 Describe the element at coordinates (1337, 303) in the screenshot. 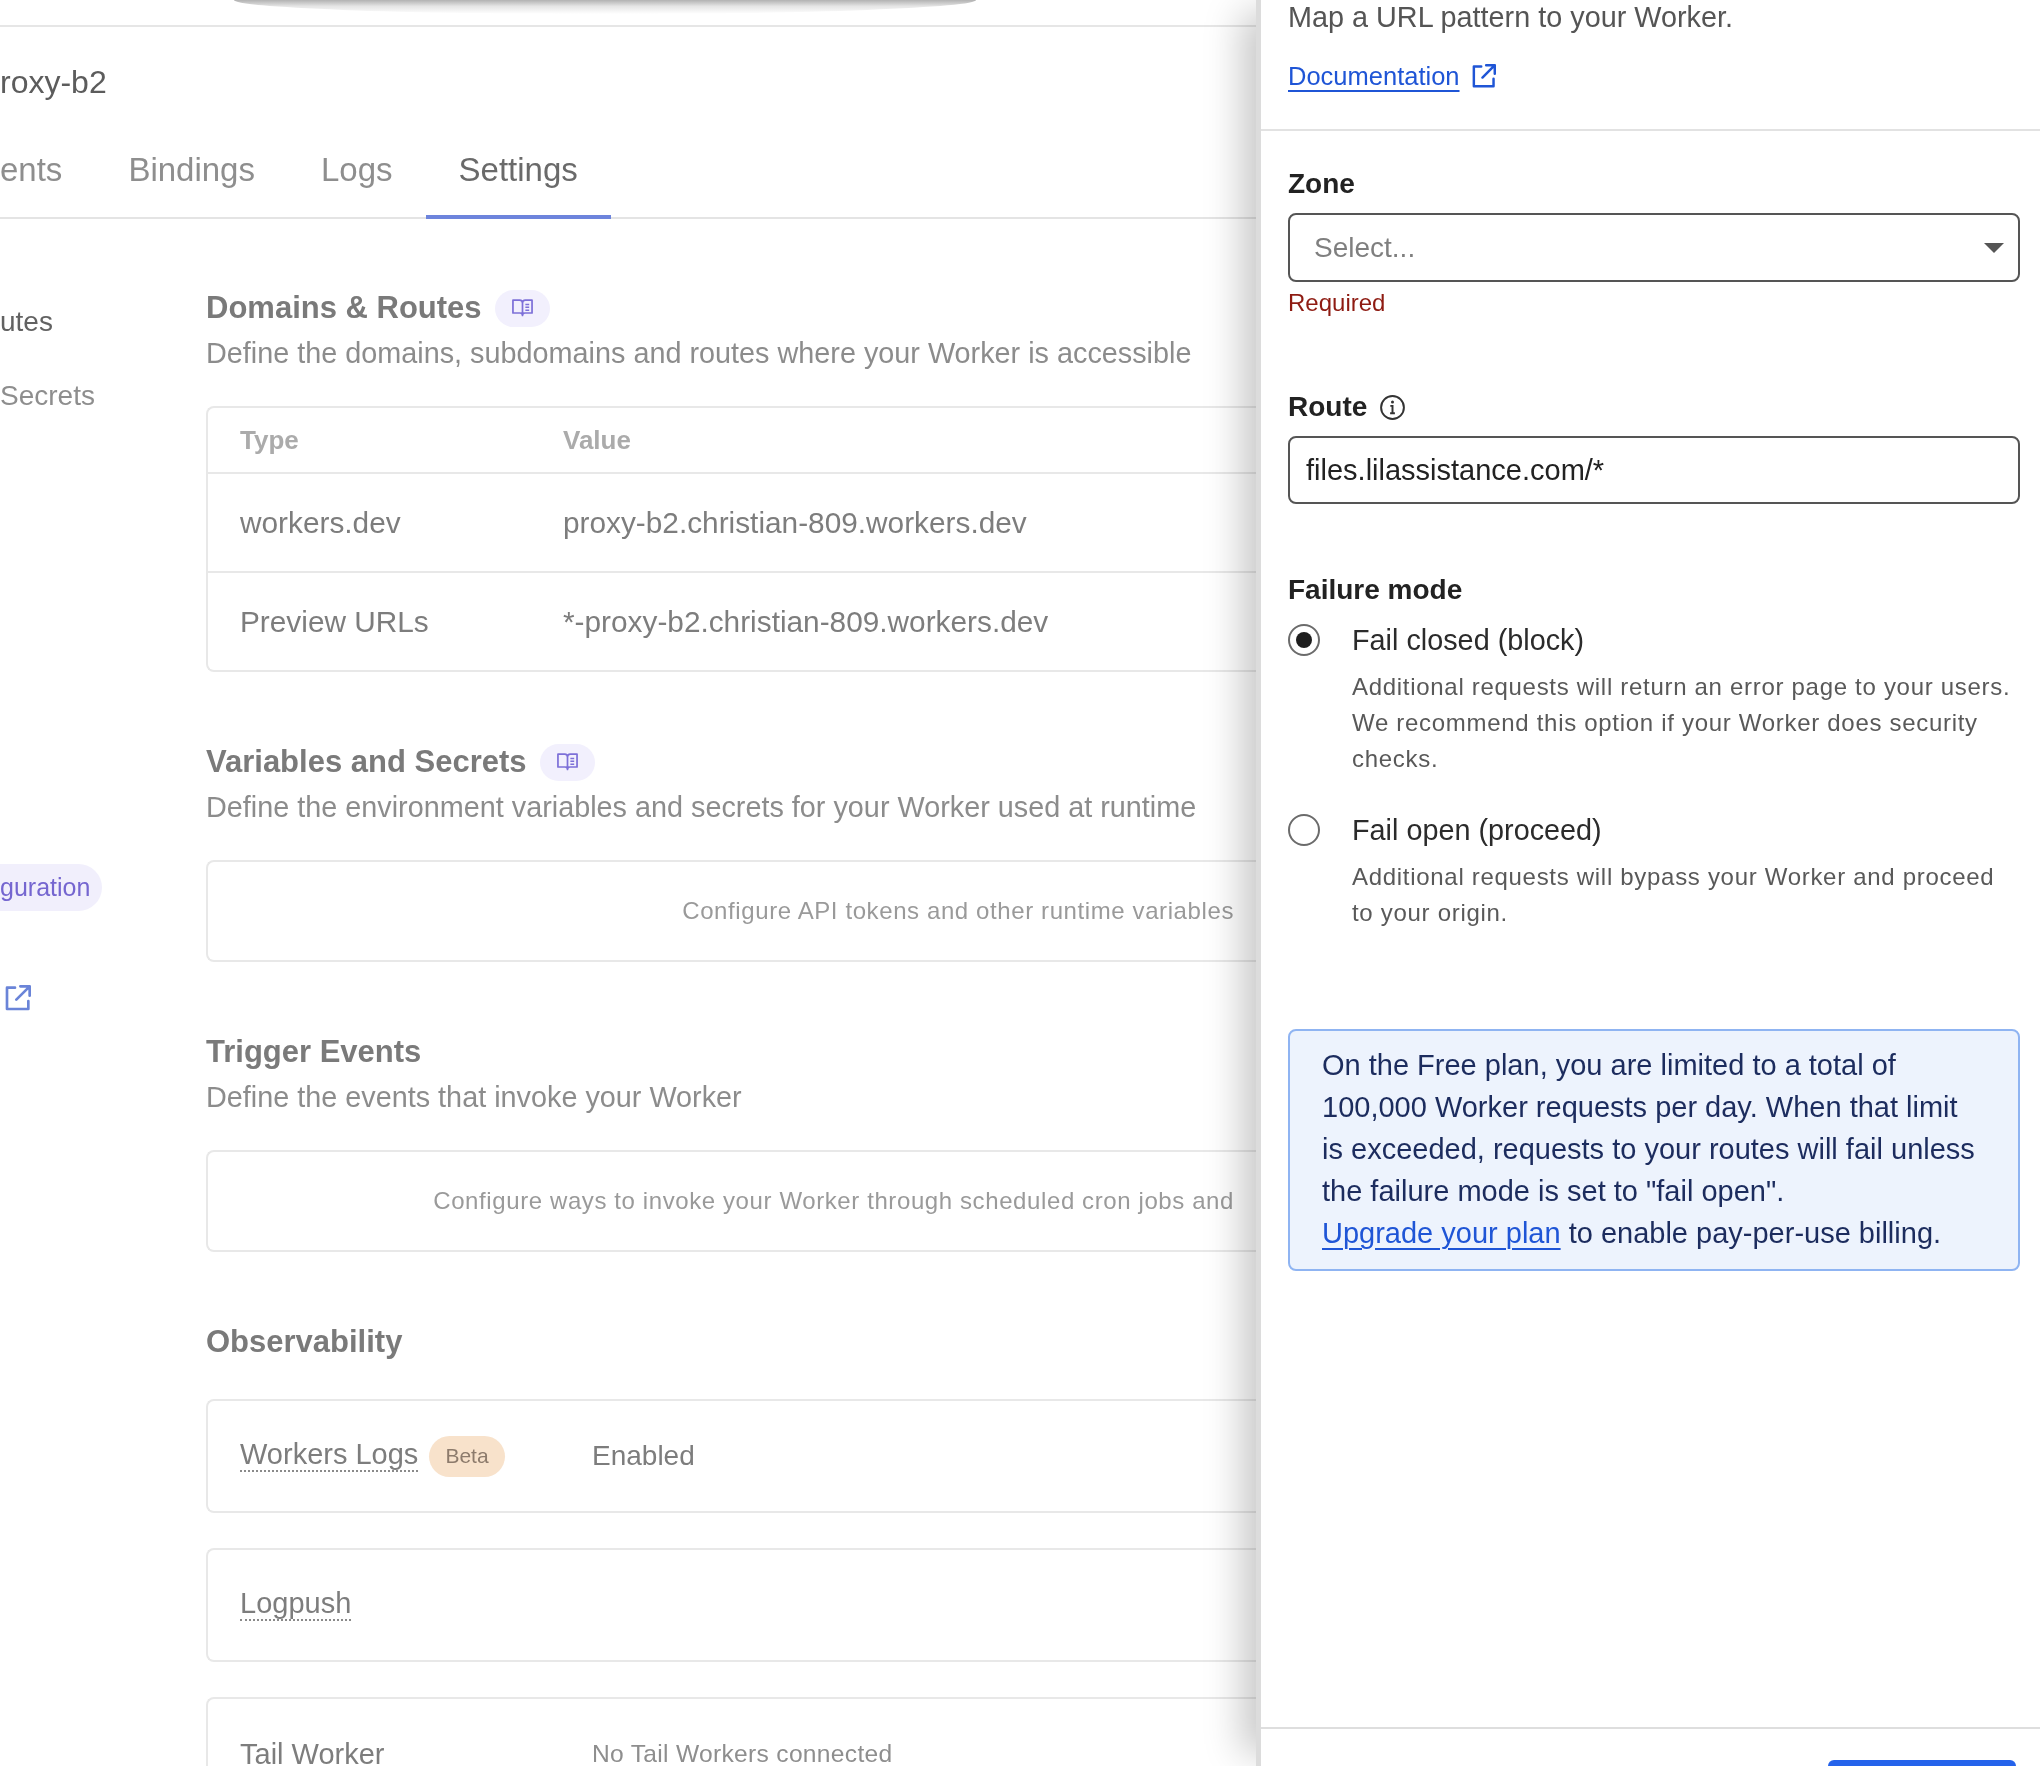

I see `error-message: Required` at that location.